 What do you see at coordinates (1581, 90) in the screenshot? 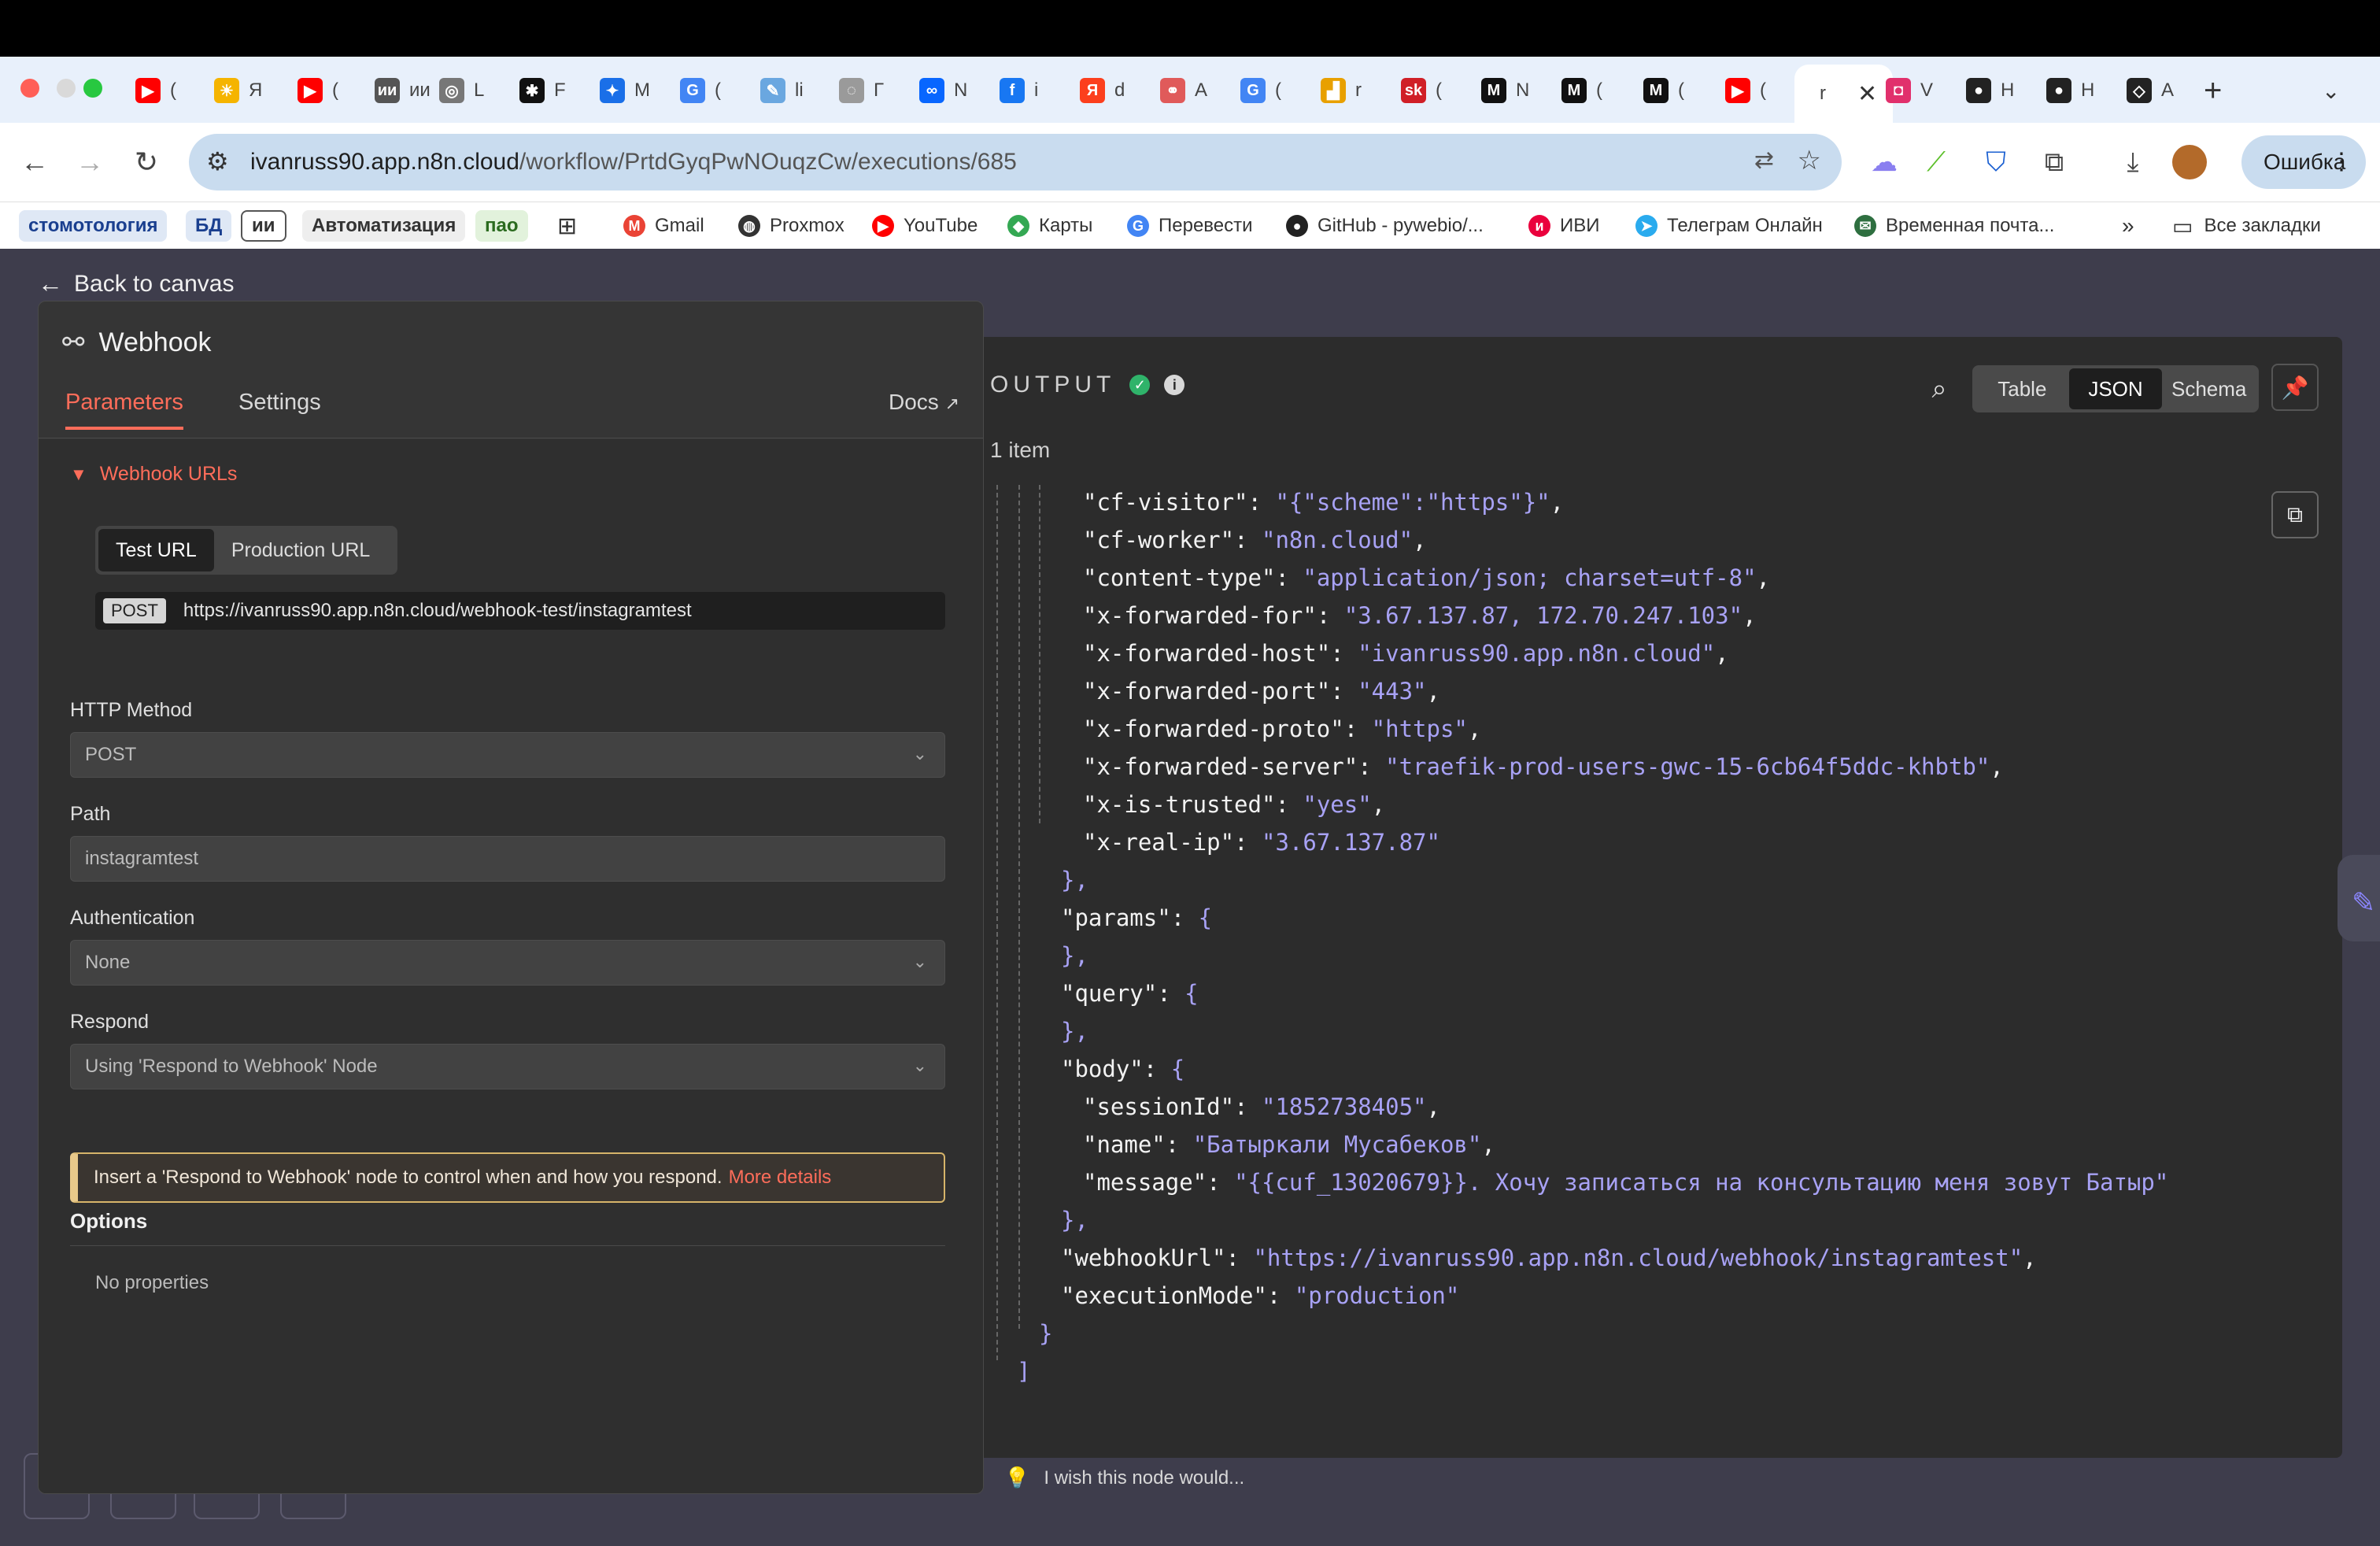
I see `tab-18: M(` at bounding box center [1581, 90].